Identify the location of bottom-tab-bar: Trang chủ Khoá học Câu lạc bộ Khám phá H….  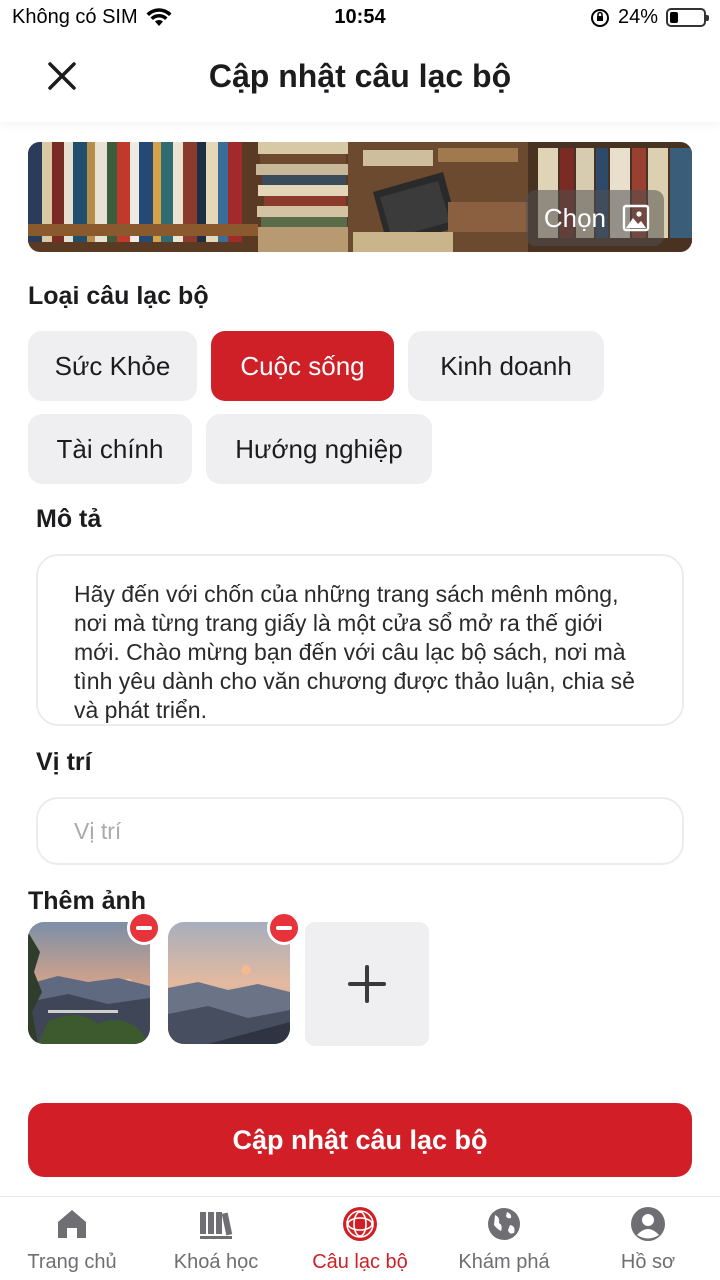
(360, 1238).